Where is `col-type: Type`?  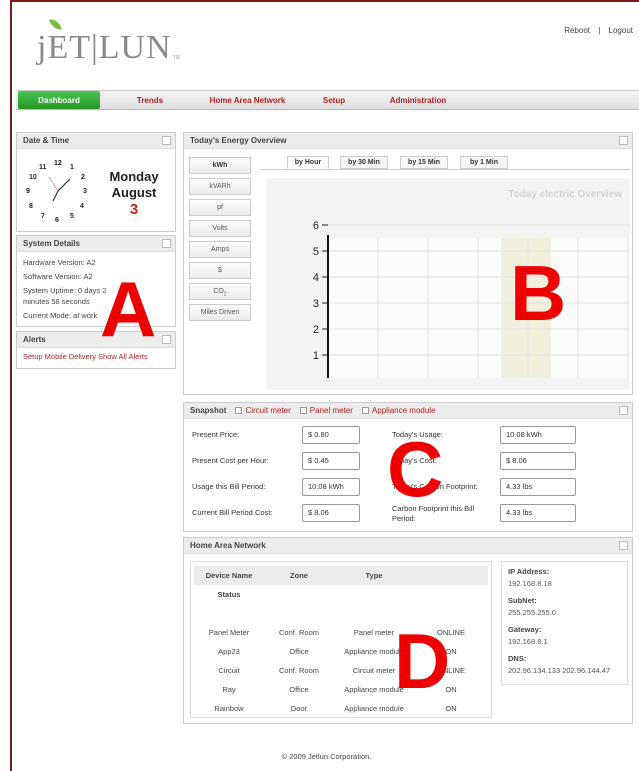
col-type: Type is located at coordinates (374, 575).